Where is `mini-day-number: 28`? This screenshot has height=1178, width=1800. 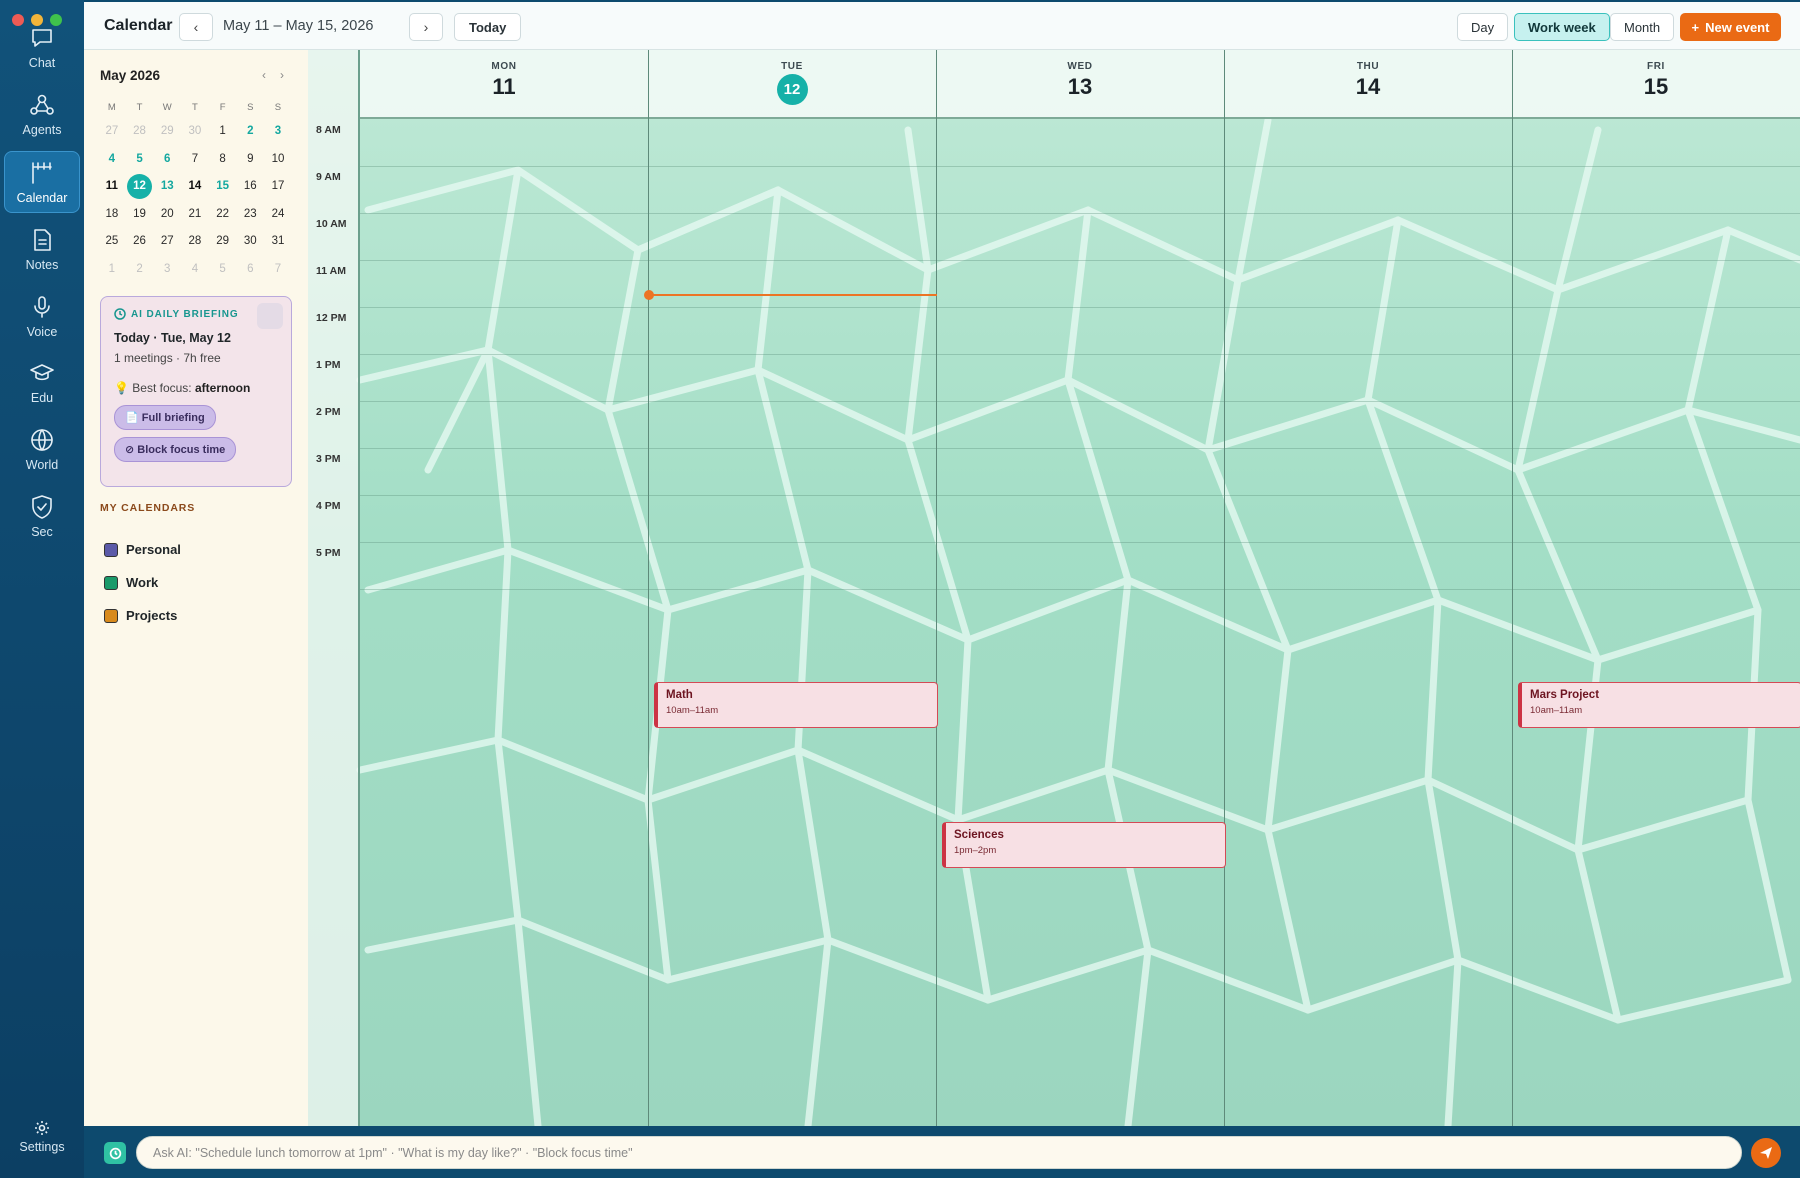
mini-day-number: 28 is located at coordinates (195, 241).